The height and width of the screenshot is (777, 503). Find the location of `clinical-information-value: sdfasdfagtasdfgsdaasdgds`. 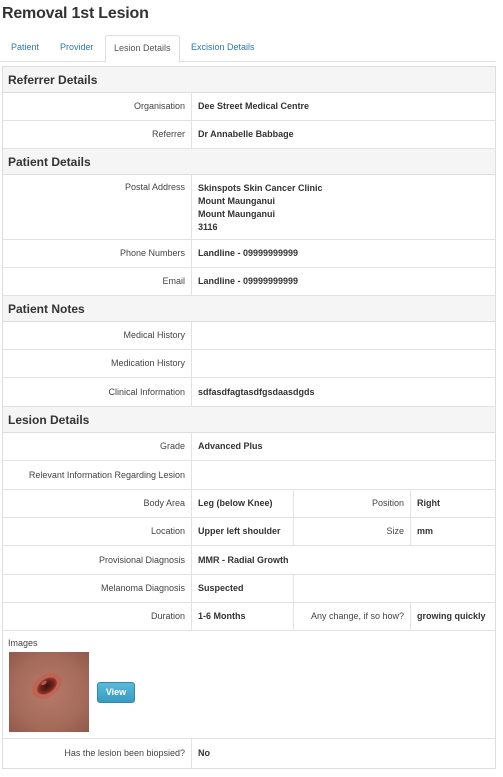

clinical-information-value: sdfasdfagtasdfgsdaasdgds is located at coordinates (256, 392).